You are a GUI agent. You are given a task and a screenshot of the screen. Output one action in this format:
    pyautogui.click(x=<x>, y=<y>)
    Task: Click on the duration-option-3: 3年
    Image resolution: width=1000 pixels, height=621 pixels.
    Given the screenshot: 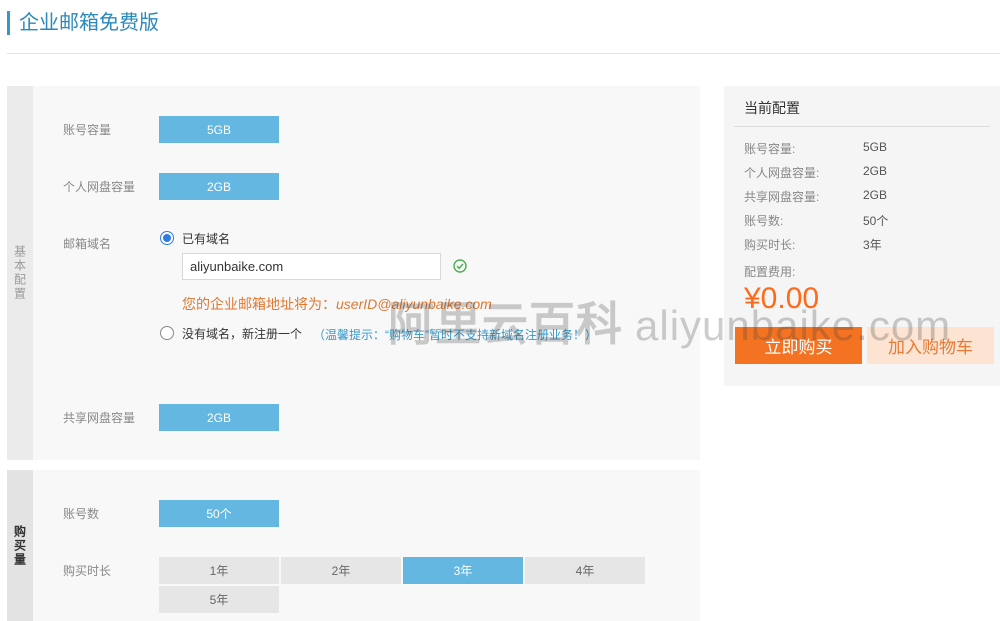 What is the action you would take?
    pyautogui.click(x=463, y=570)
    